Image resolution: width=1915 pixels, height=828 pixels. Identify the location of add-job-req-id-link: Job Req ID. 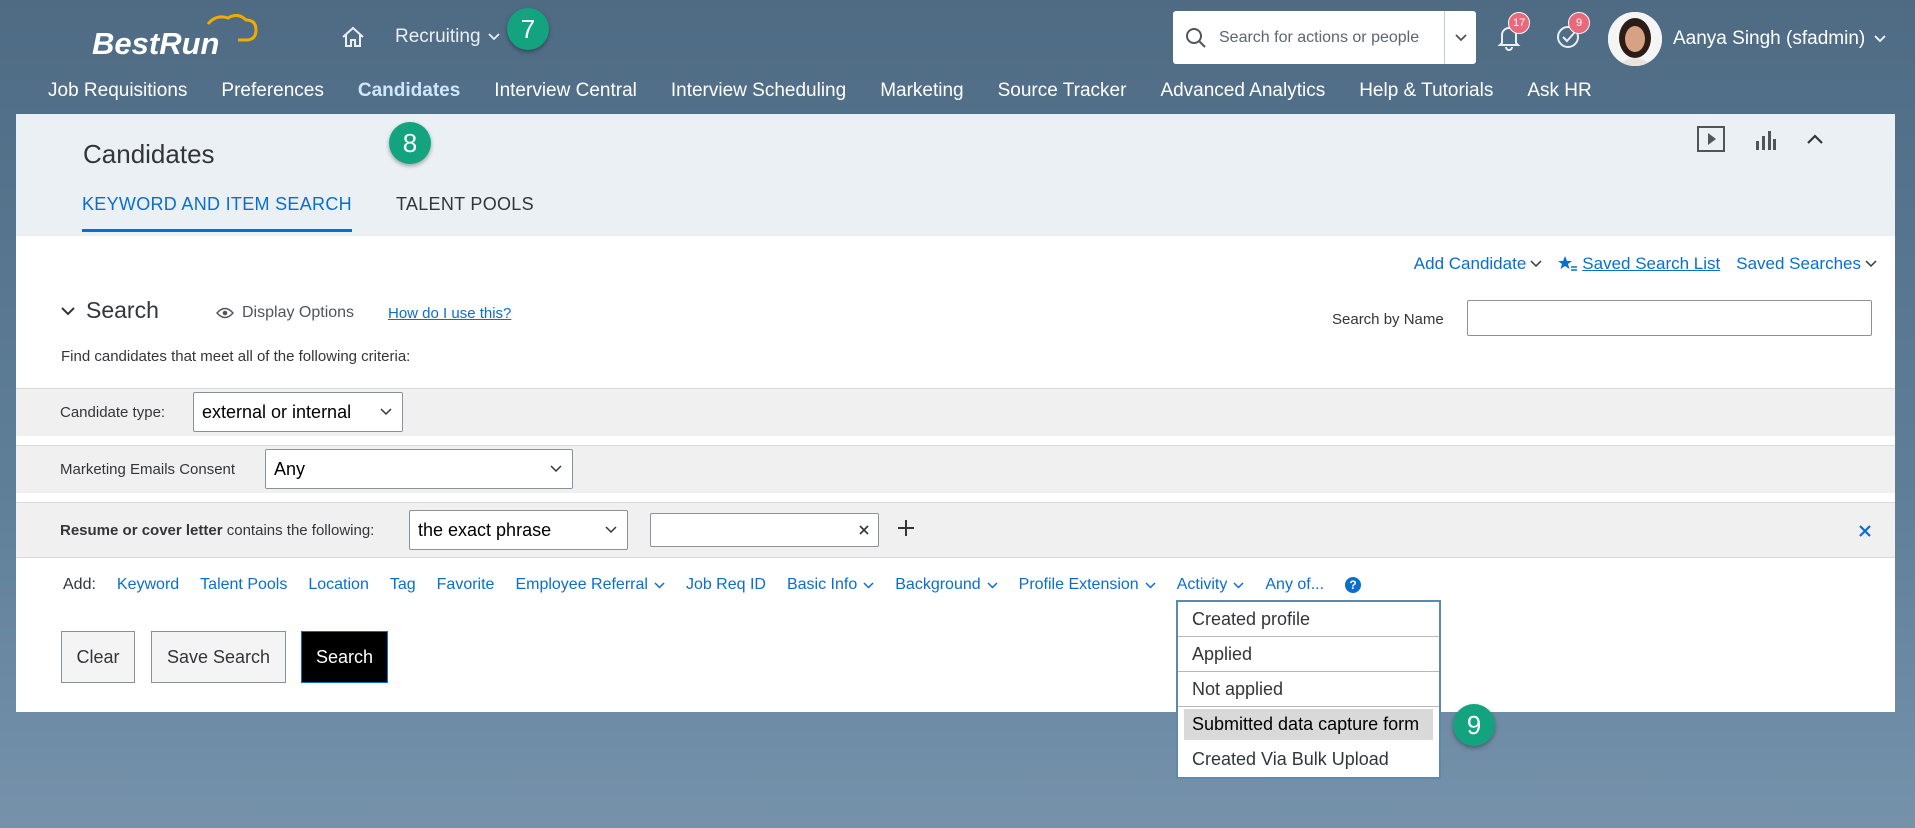
(726, 585).